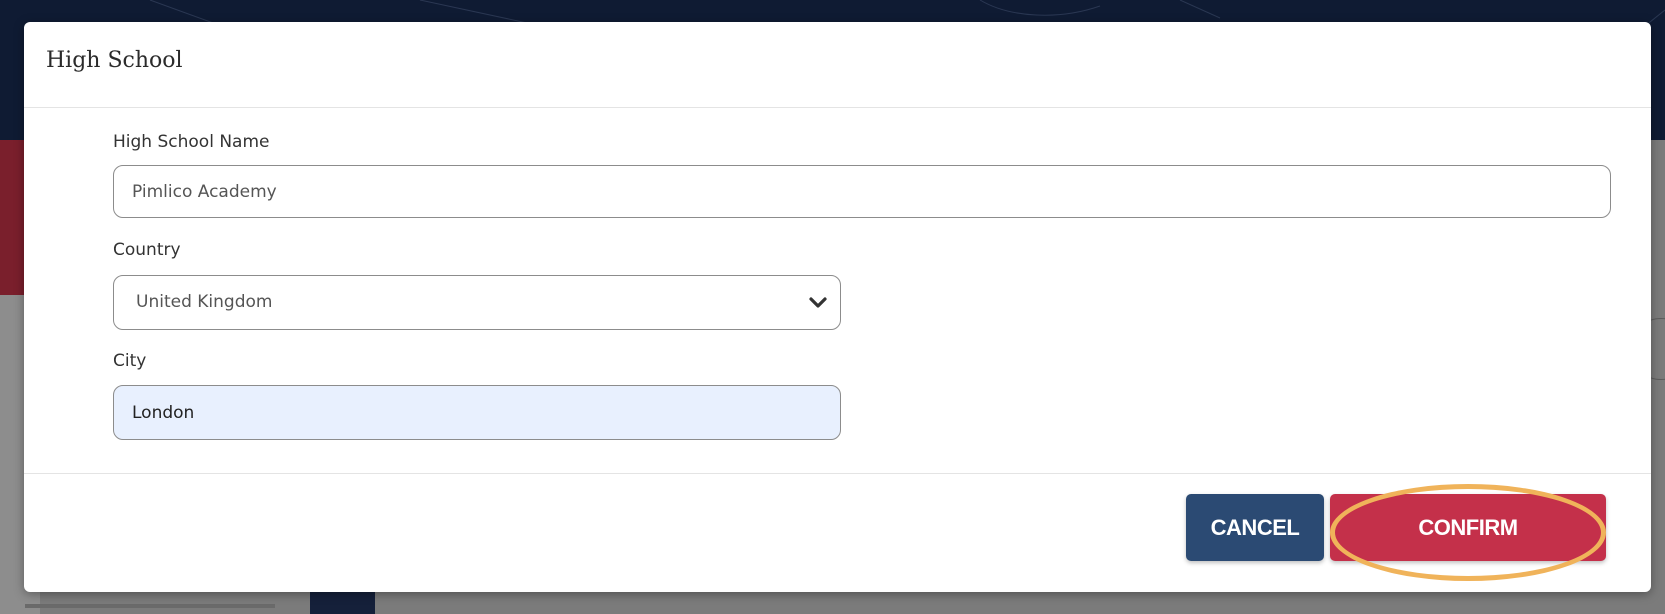 The image size is (1665, 614). Describe the element at coordinates (477, 302) in the screenshot. I see `country-select: United Kingdom` at that location.